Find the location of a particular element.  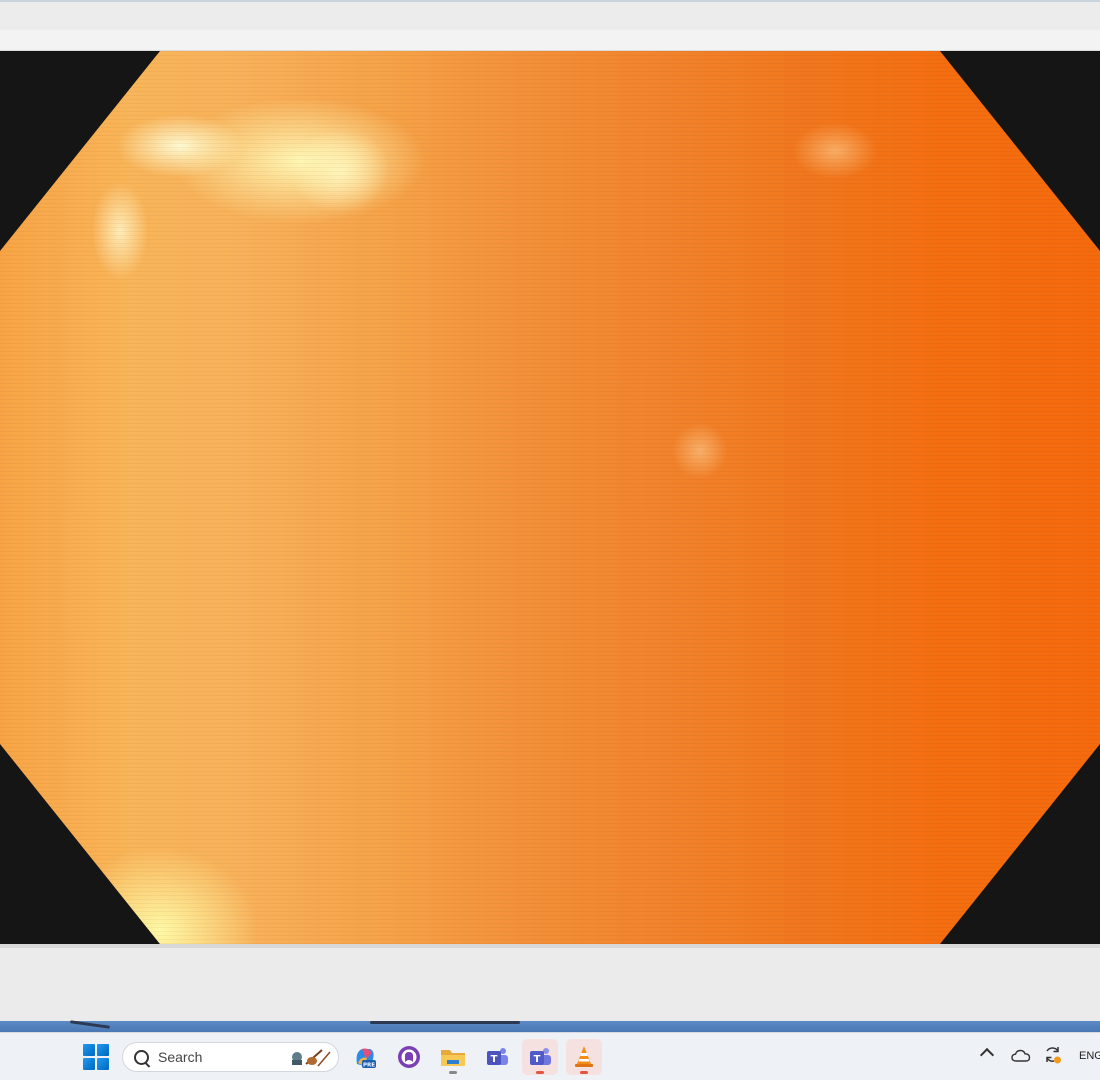

copilot-pre-badge: PRE is located at coordinates (369, 1065).